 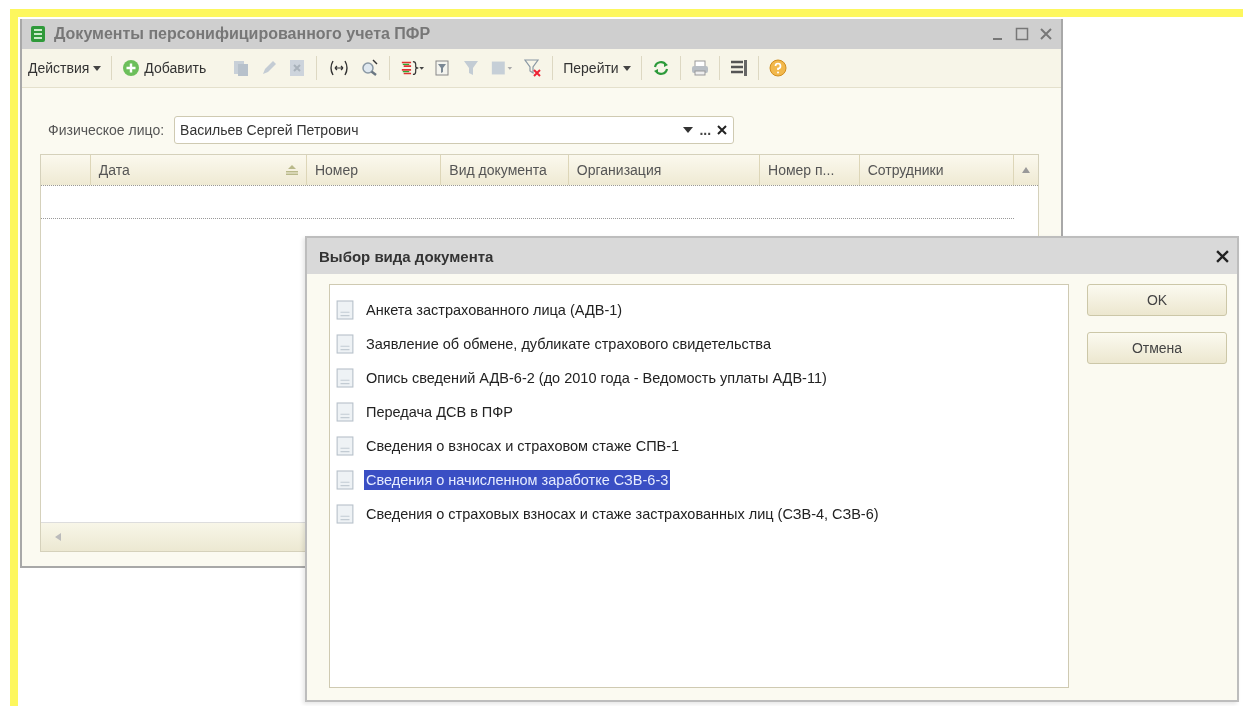 What do you see at coordinates (65, 68) in the screenshot?
I see `actions-menu: Действия` at bounding box center [65, 68].